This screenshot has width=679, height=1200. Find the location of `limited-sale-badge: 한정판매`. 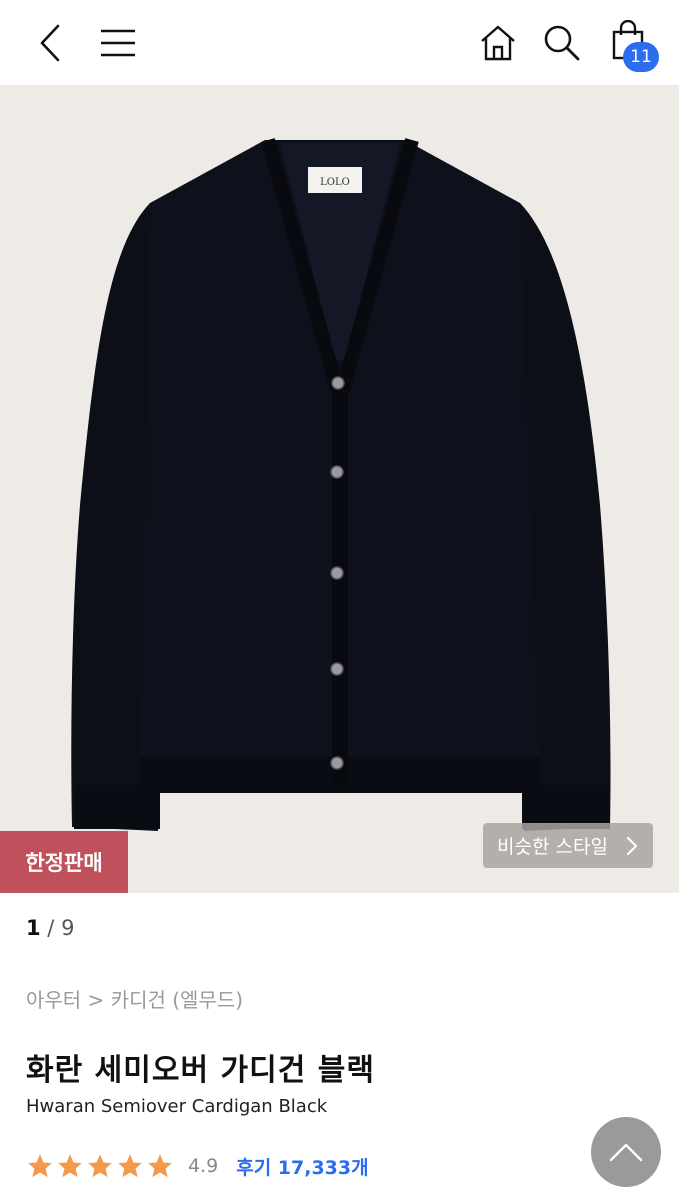

limited-sale-badge: 한정판매 is located at coordinates (64, 862).